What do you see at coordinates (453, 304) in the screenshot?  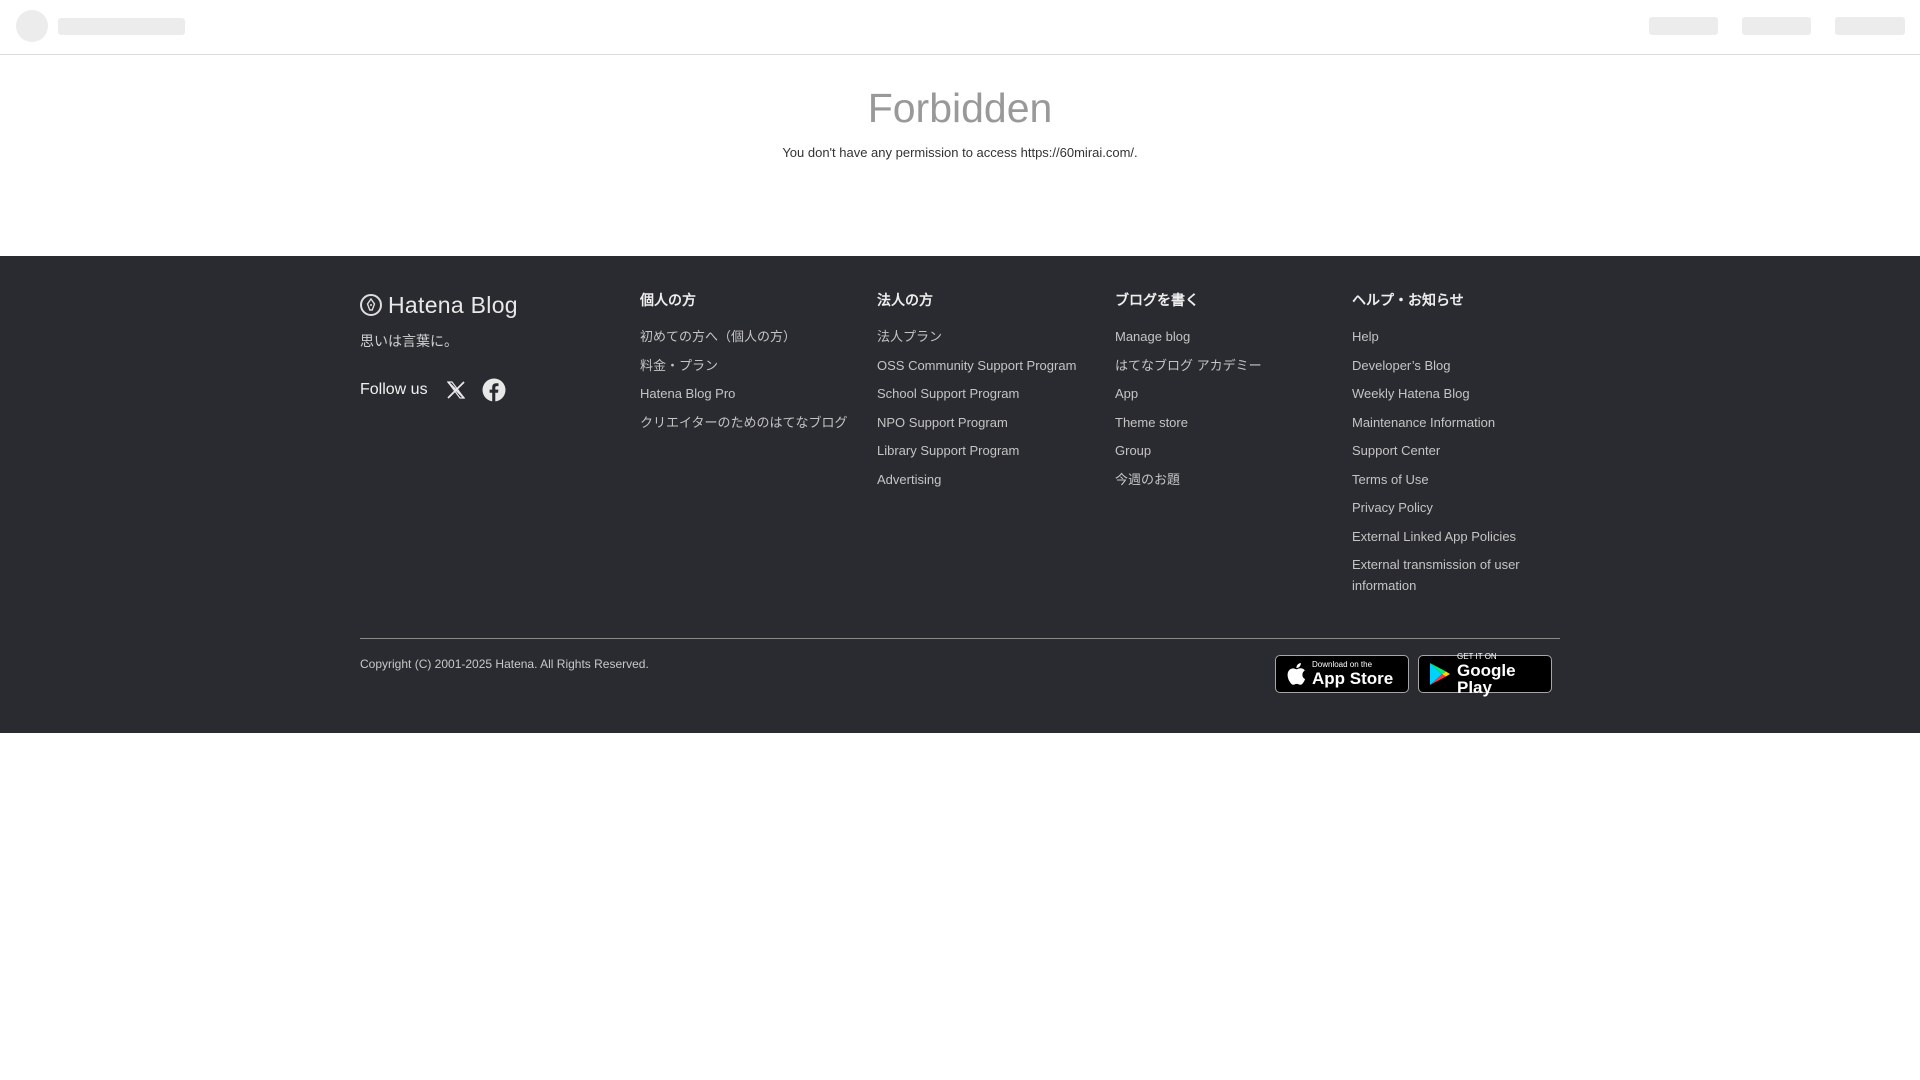 I see `logo-text: Hatena Blog` at bounding box center [453, 304].